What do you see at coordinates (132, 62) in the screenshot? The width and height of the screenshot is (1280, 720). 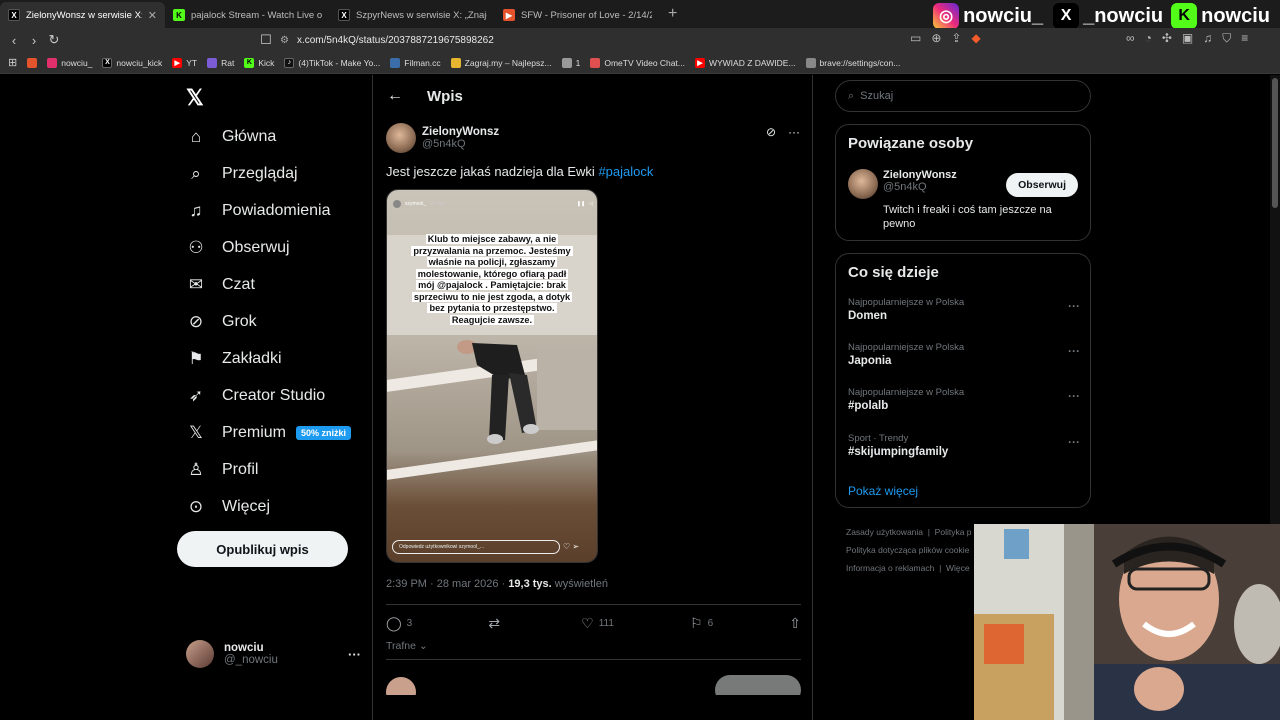 I see `bookmark-item: Xnowciu_kick` at bounding box center [132, 62].